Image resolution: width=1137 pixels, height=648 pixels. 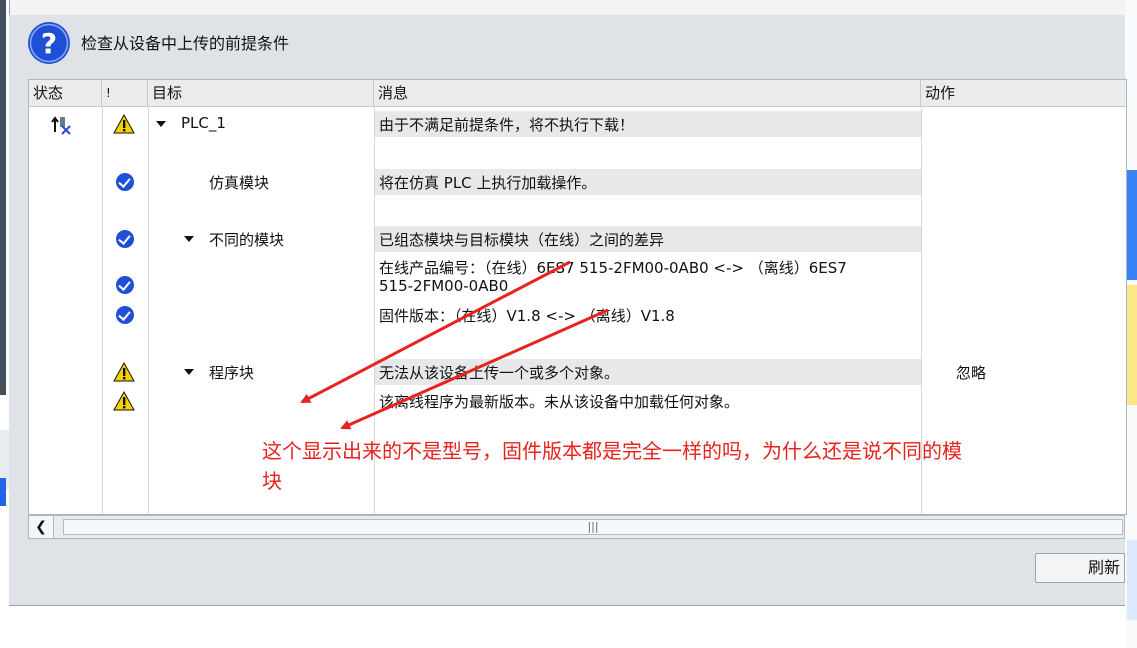 I want to click on message-text: 该离线程序为最新版本。未从该设备中加载任何对象。, so click(x=559, y=402).